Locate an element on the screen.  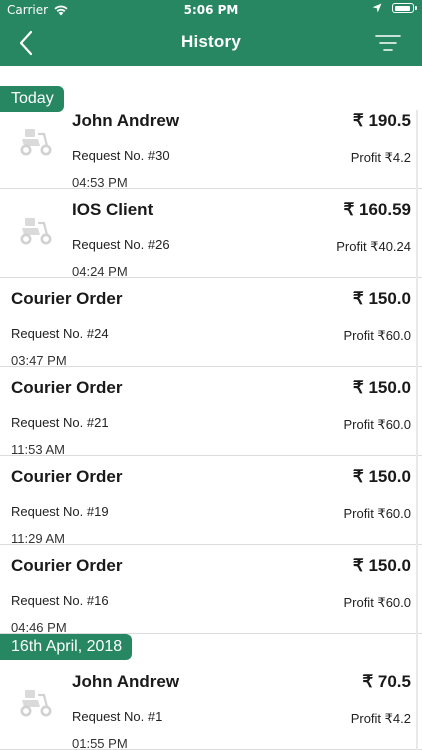
filter-button is located at coordinates (388, 44).